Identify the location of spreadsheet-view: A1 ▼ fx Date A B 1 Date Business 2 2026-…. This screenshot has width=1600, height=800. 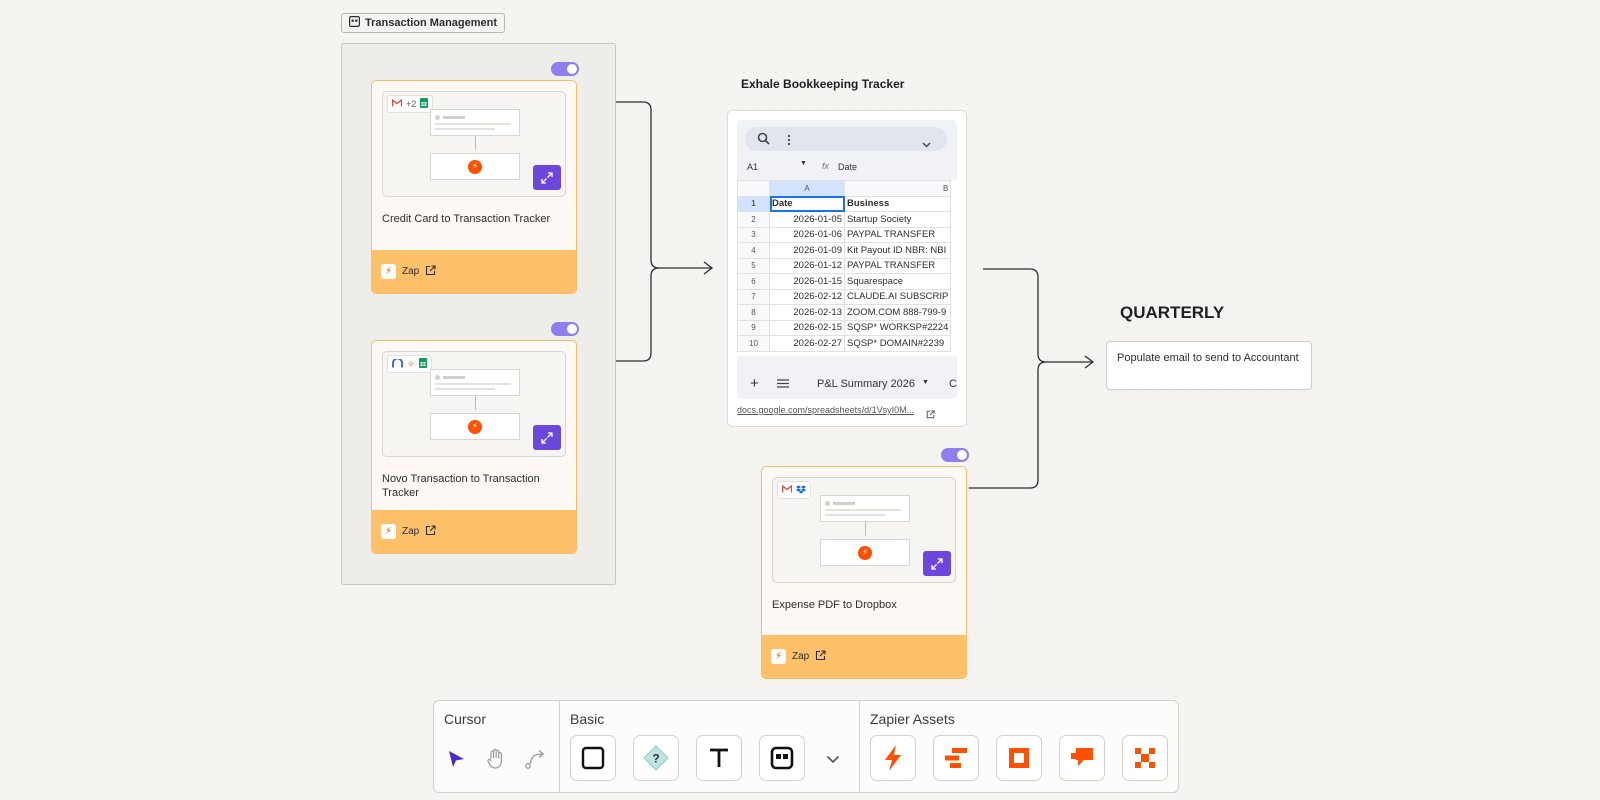
(847, 259).